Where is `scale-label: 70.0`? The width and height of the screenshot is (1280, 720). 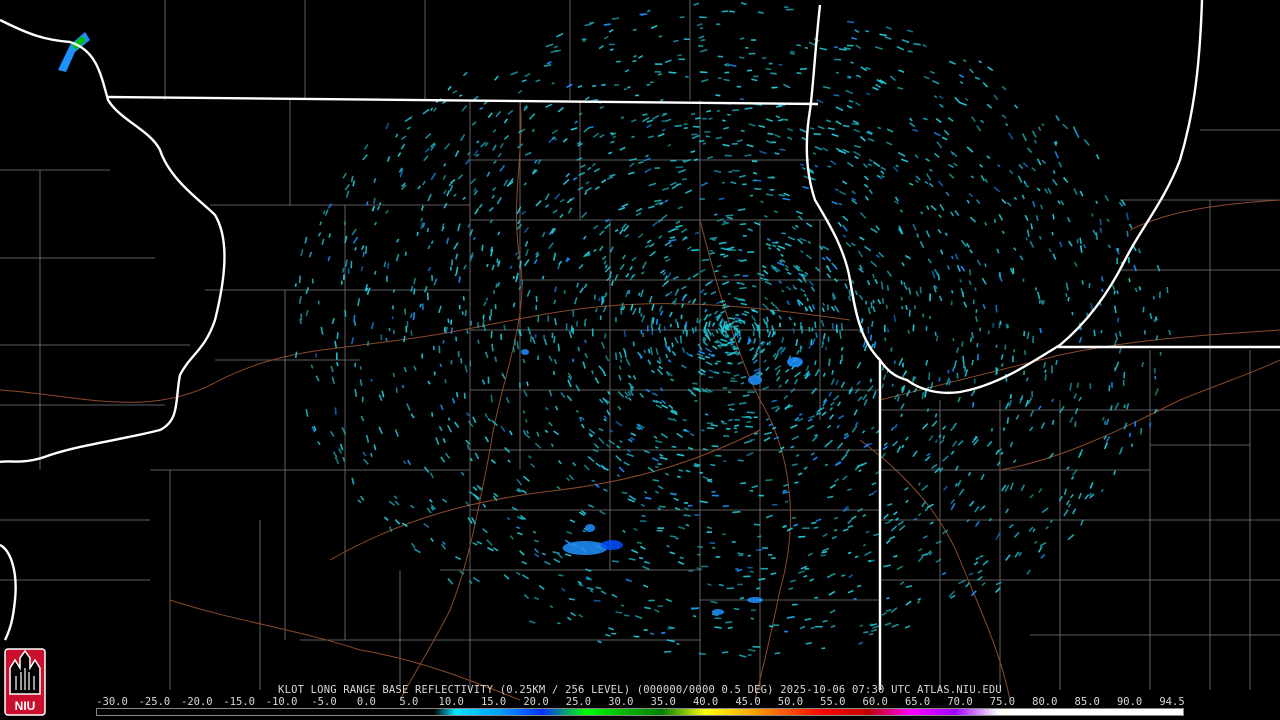 scale-label: 70.0 is located at coordinates (960, 702).